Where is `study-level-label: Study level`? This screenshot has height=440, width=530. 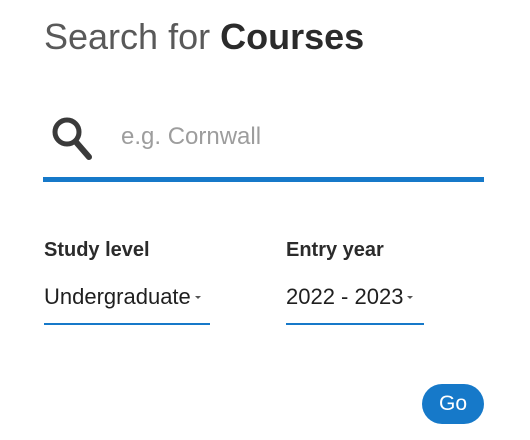
study-level-label: Study level is located at coordinates (97, 250).